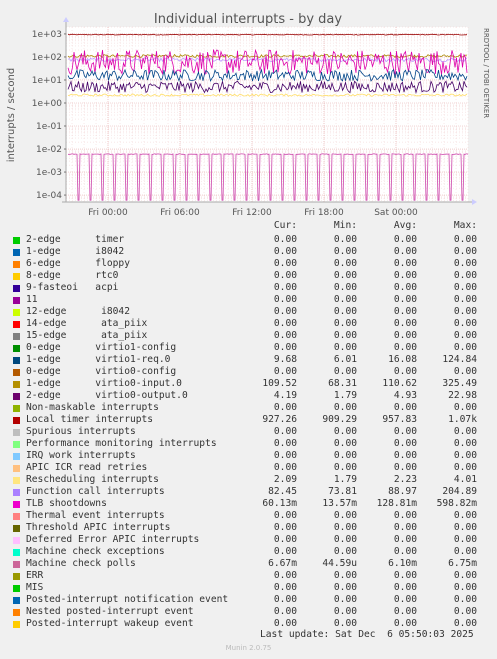 This screenshot has height=659, width=497. I want to click on legend-label: 1-edge virtio0-input.0, so click(104, 383).